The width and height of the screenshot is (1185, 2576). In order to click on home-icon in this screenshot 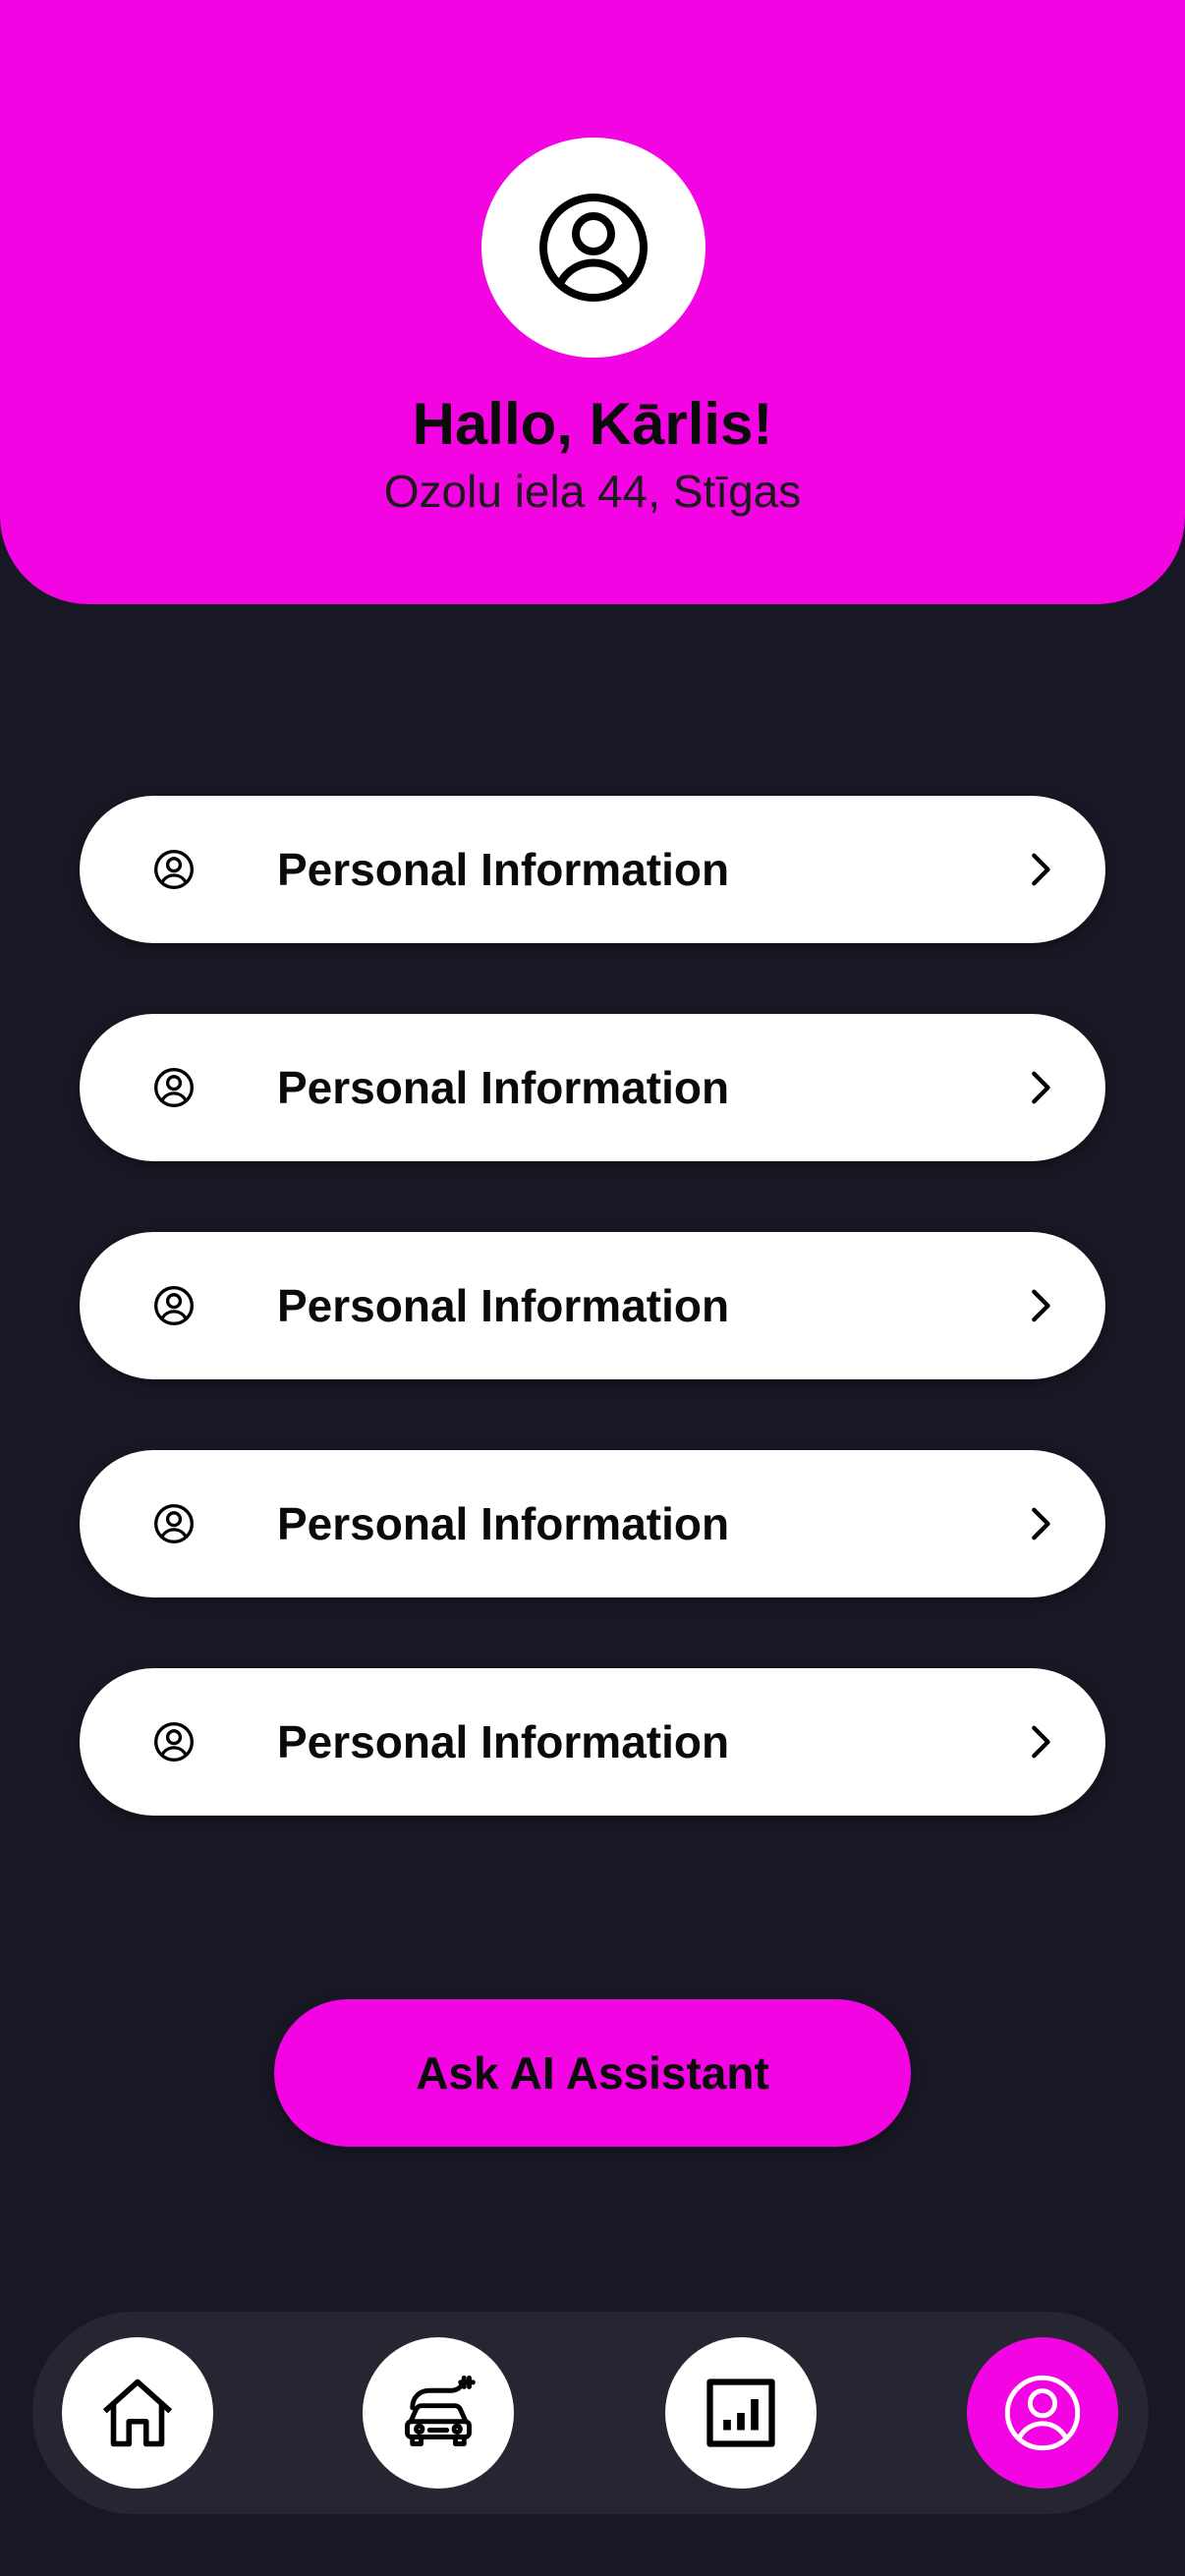, I will do `click(137, 2413)`.